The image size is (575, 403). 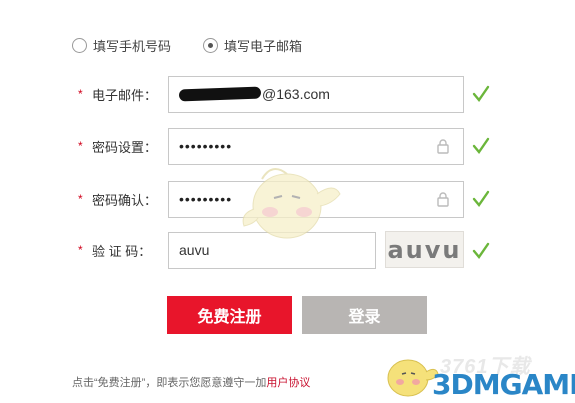 I want to click on captcha-image-text: auvu, so click(x=424, y=249).